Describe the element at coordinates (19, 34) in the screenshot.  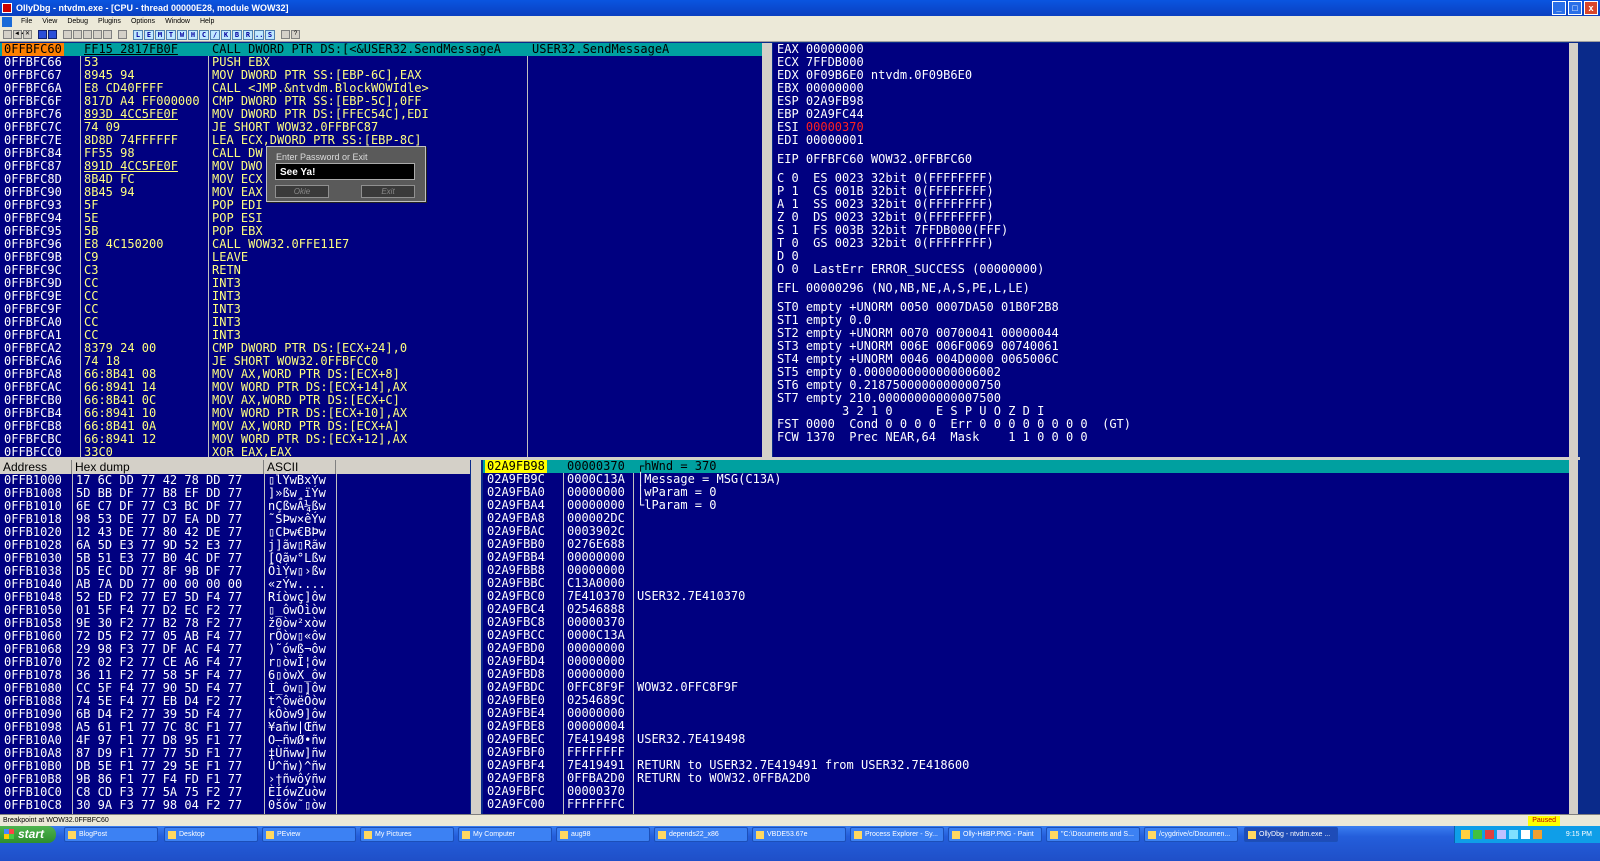
I see `restart-icon: ◄◄` at that location.